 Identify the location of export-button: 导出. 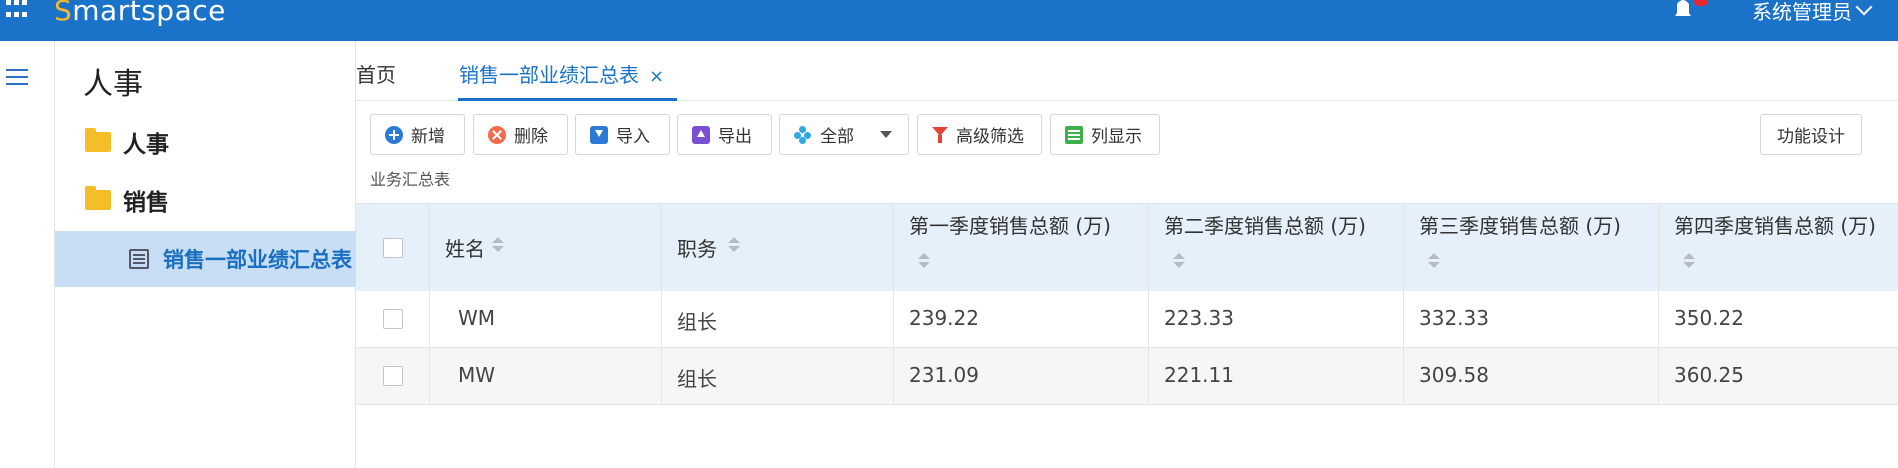
(724, 134).